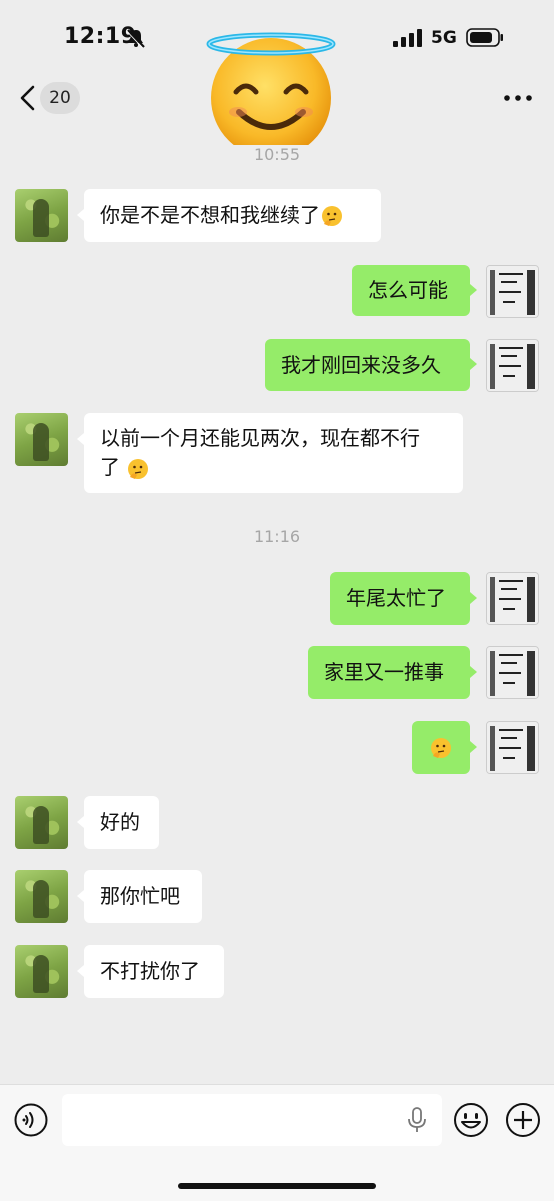 This screenshot has width=554, height=1201. I want to click on received-message: 不打扰你了, so click(154, 971).